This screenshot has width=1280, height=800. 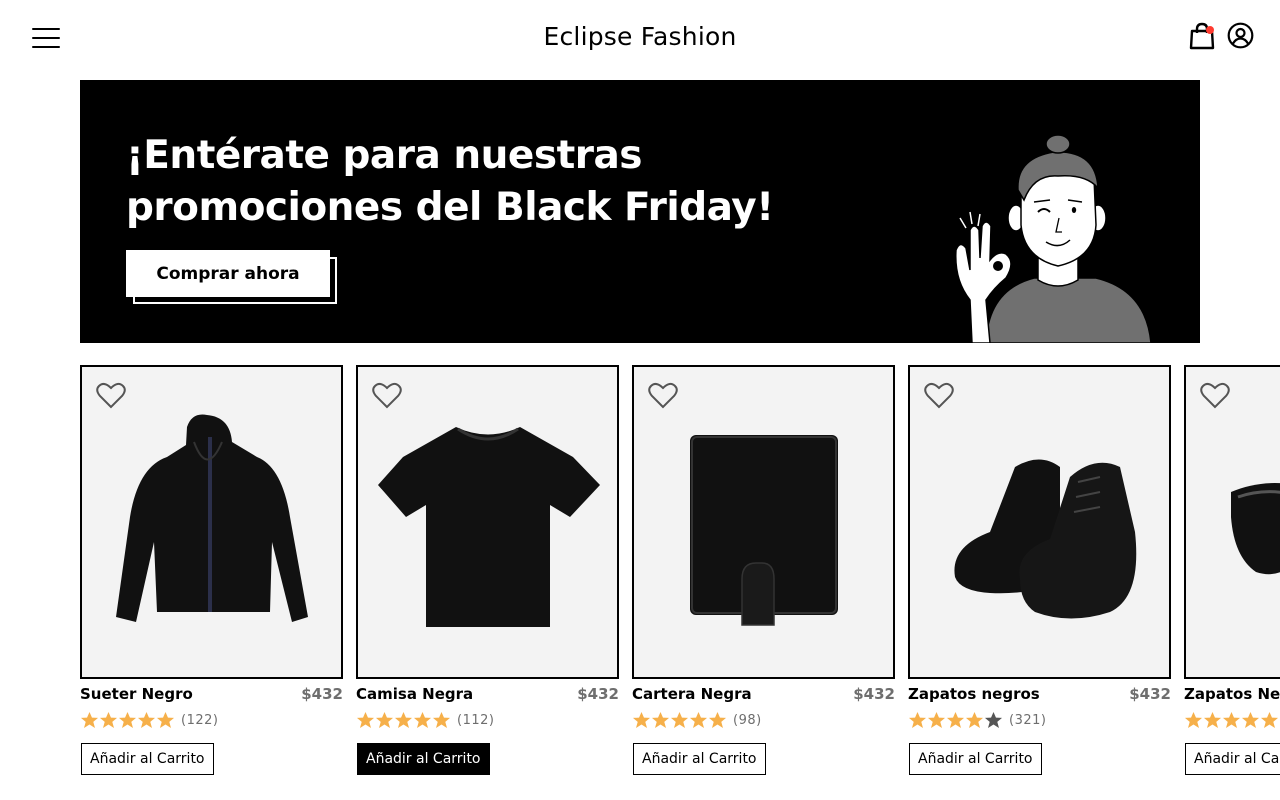 What do you see at coordinates (1028, 720) in the screenshot?
I see `review-count: (321)` at bounding box center [1028, 720].